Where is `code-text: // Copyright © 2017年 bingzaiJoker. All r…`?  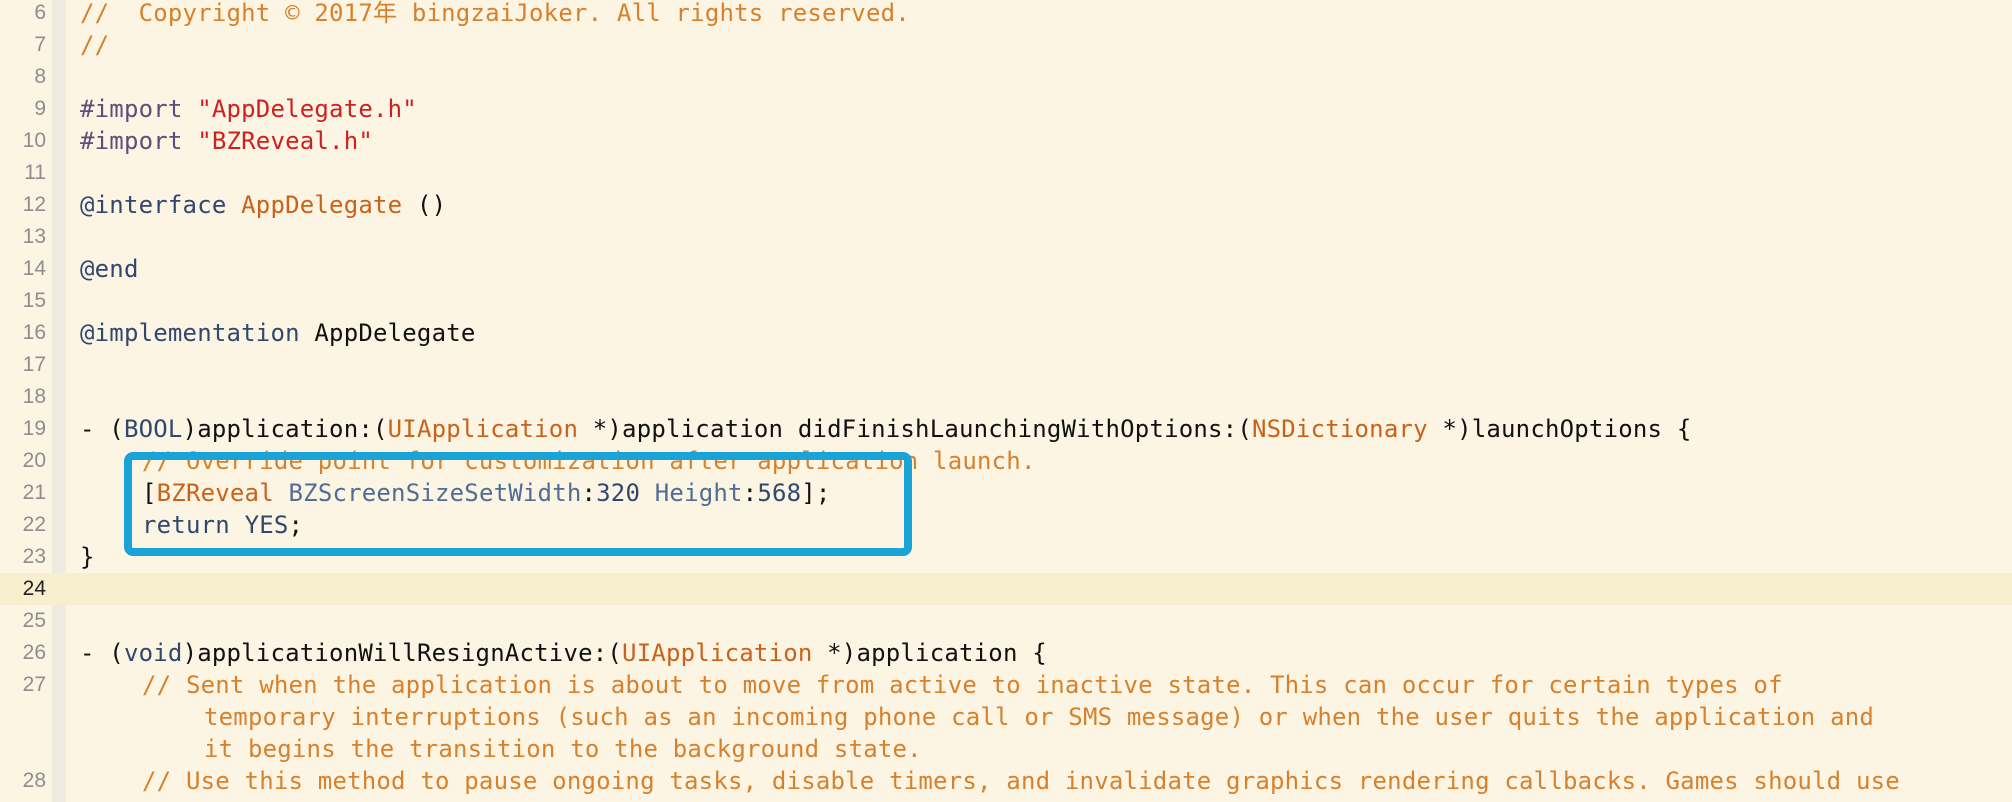
code-text: // Copyright © 2017年 bingzaiJoker. All r… is located at coordinates (495, 14).